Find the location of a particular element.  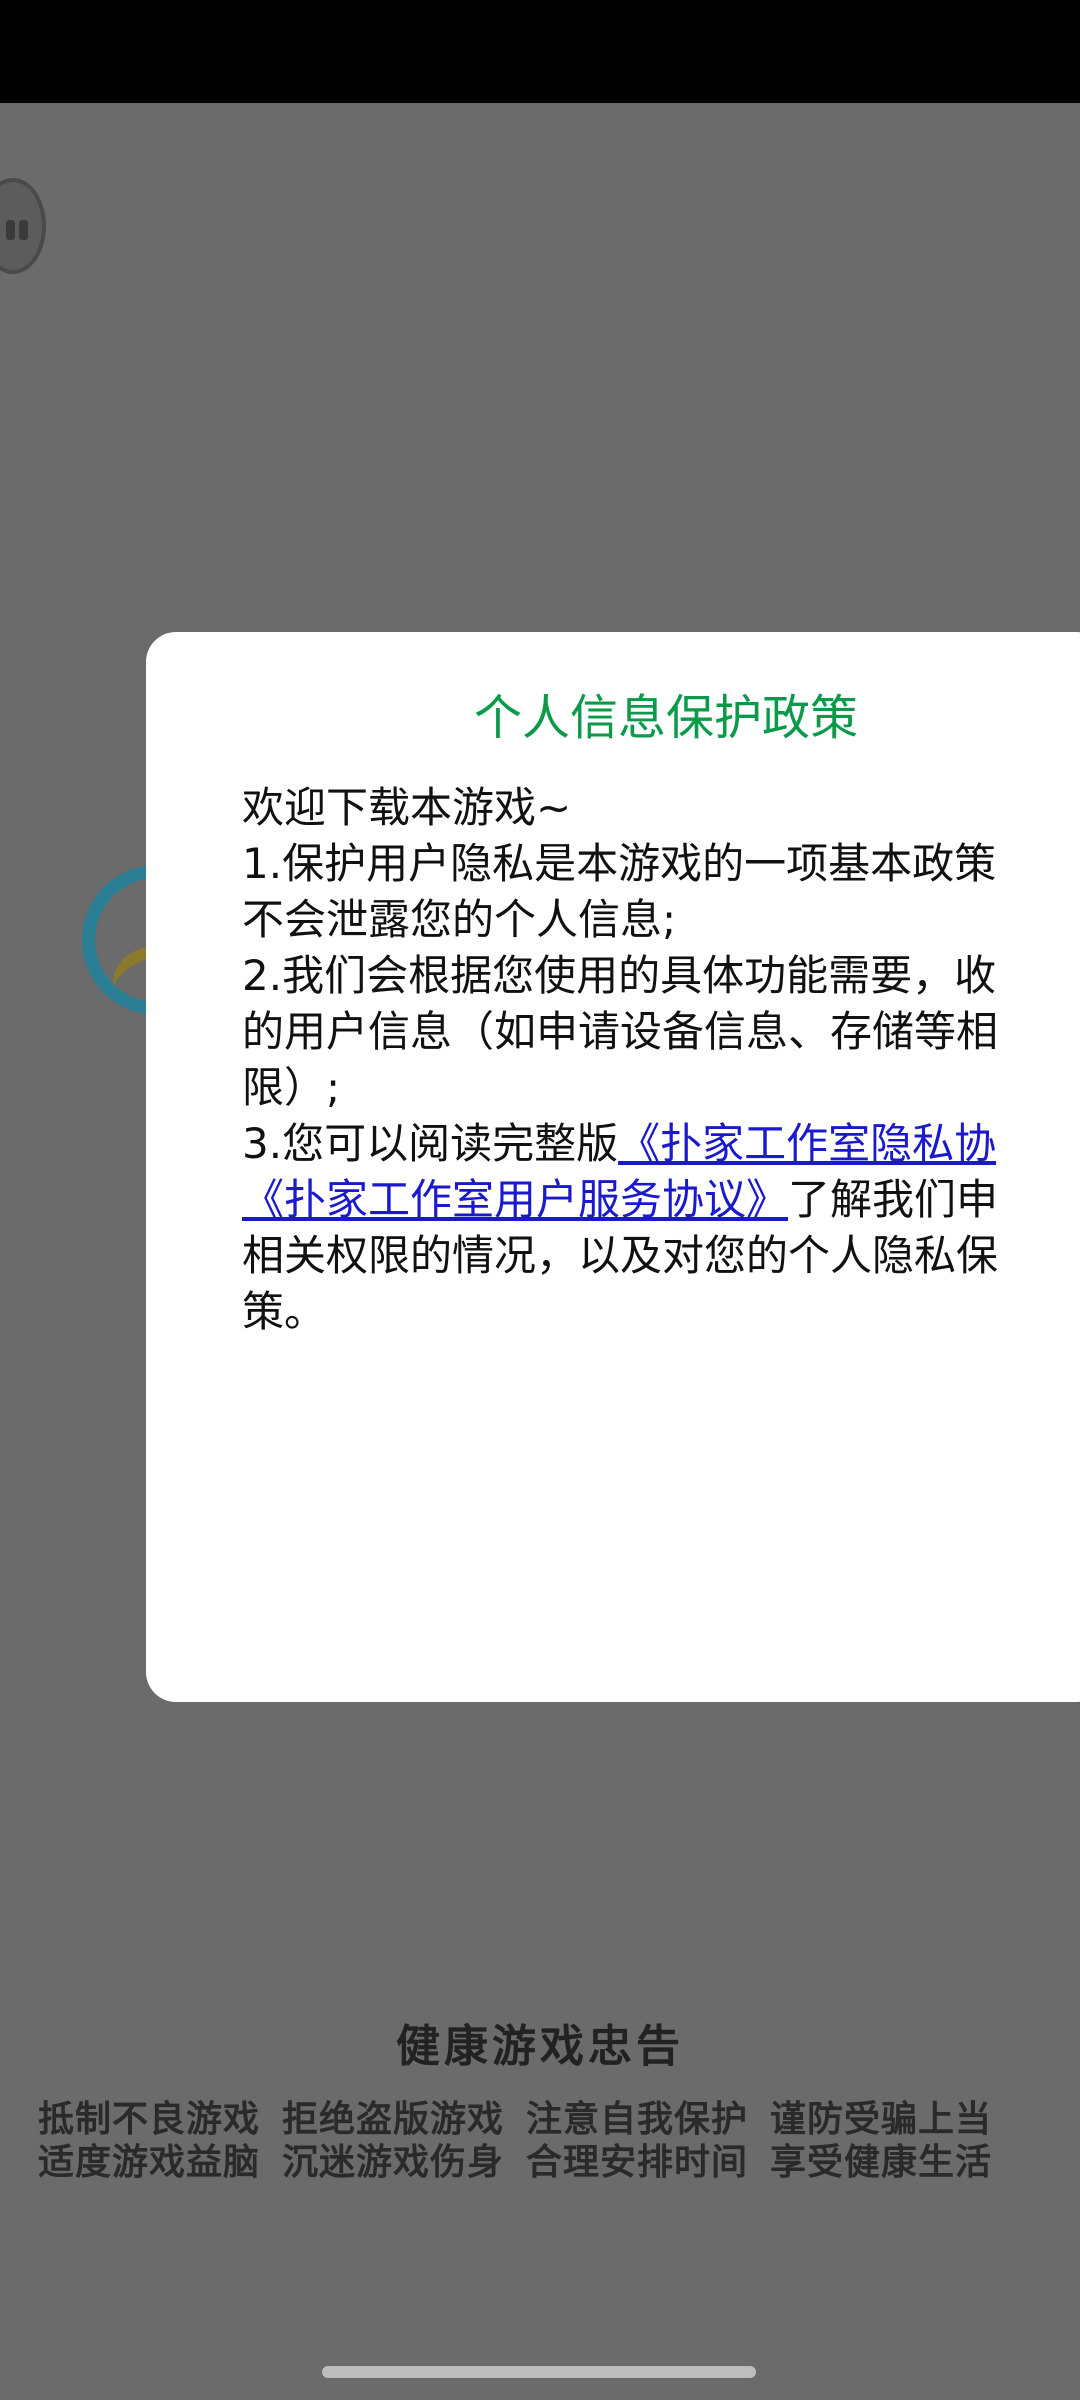

policy-point-3-text: 3.您可以阅读完整版 is located at coordinates (430, 1143).